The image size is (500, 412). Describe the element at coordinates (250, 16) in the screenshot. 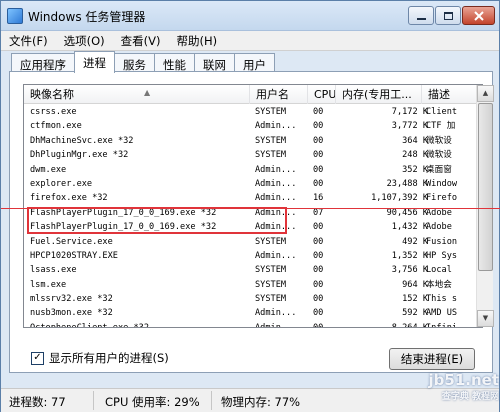

I see `title-bar: Windows 任务管理器` at that location.